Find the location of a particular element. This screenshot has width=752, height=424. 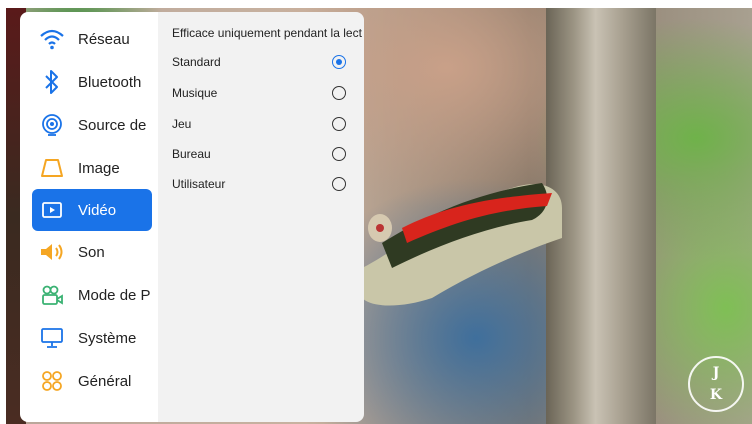

speaker-icon is located at coordinates (52, 252).